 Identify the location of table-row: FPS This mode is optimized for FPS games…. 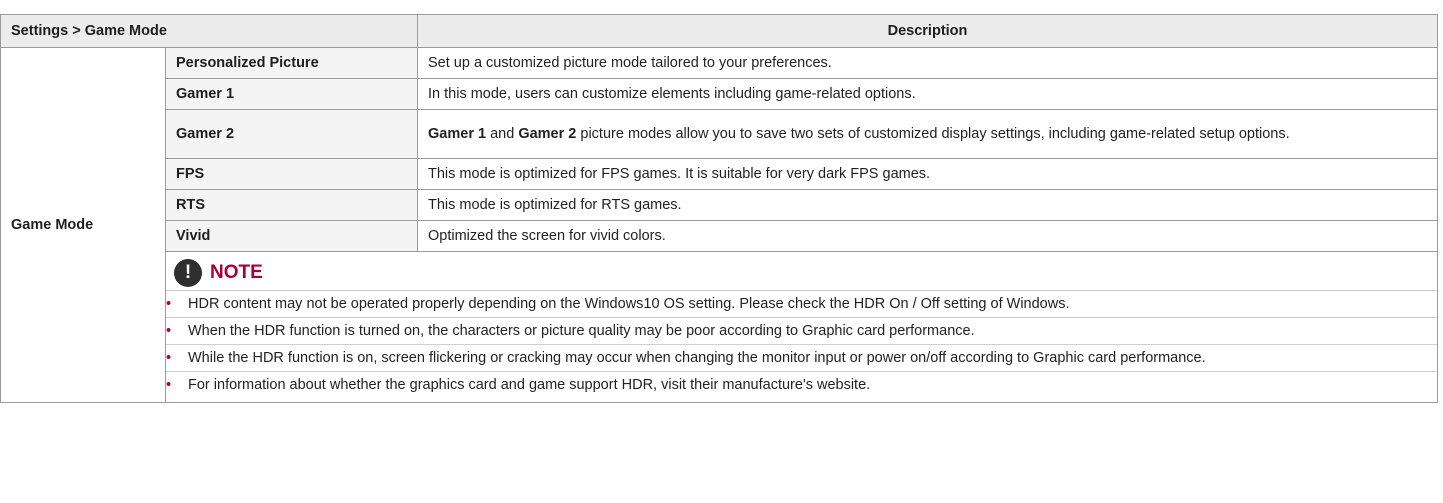
(720, 174).